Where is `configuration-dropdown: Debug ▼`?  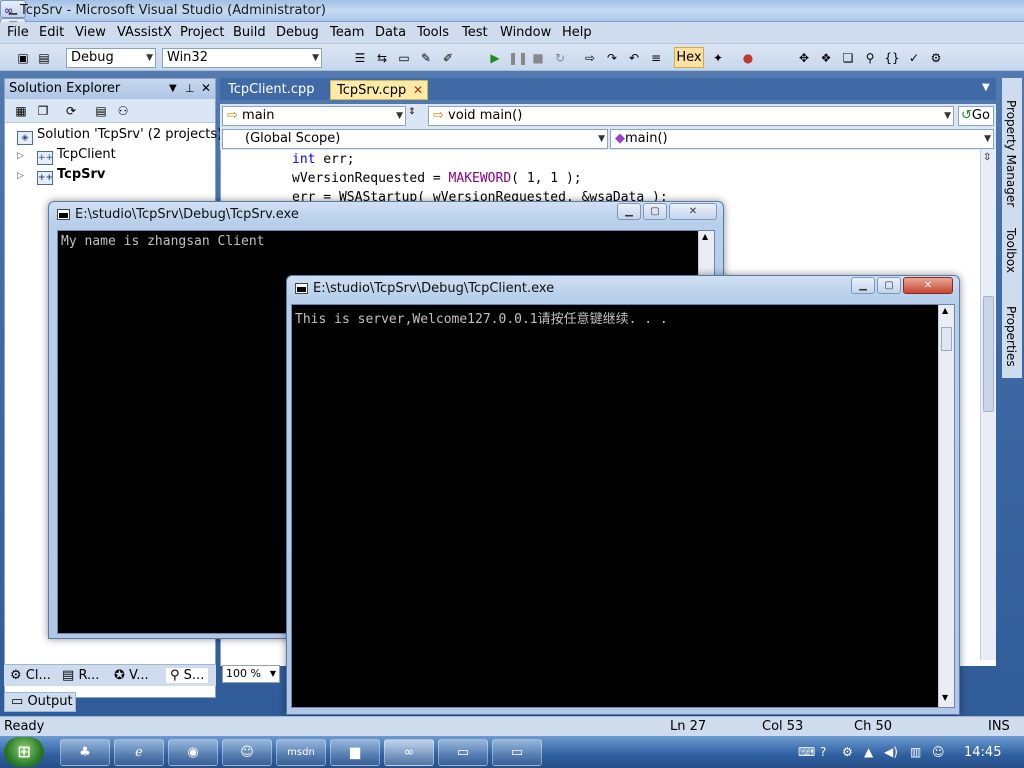 configuration-dropdown: Debug ▼ is located at coordinates (111, 58).